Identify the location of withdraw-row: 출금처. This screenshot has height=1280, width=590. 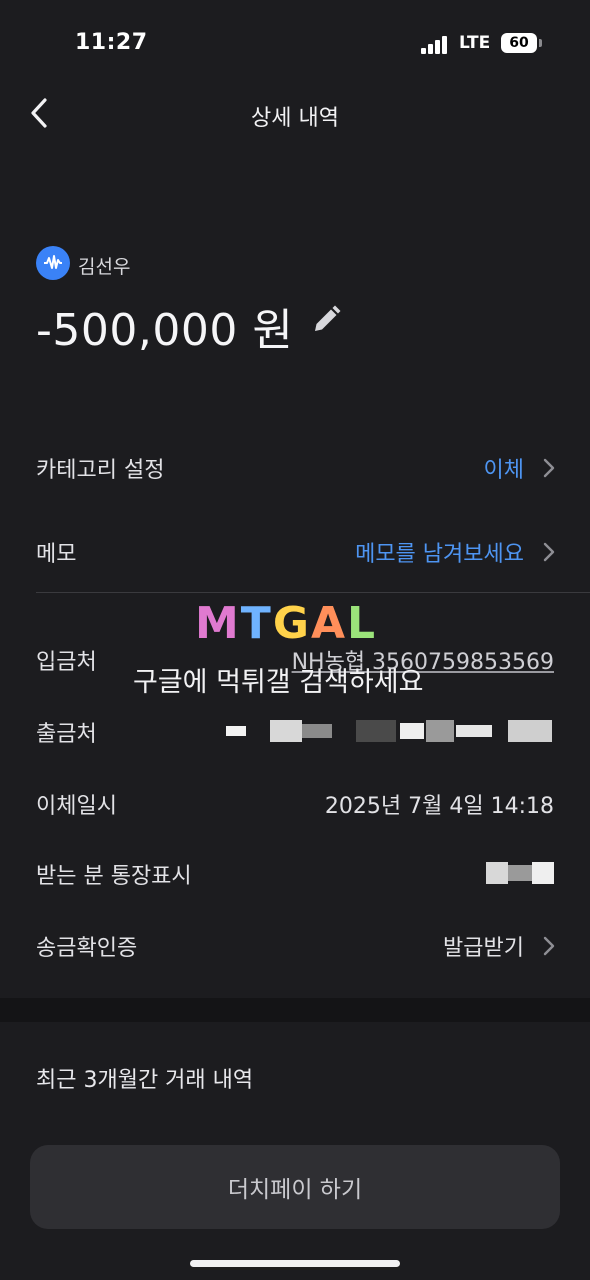
(295, 730).